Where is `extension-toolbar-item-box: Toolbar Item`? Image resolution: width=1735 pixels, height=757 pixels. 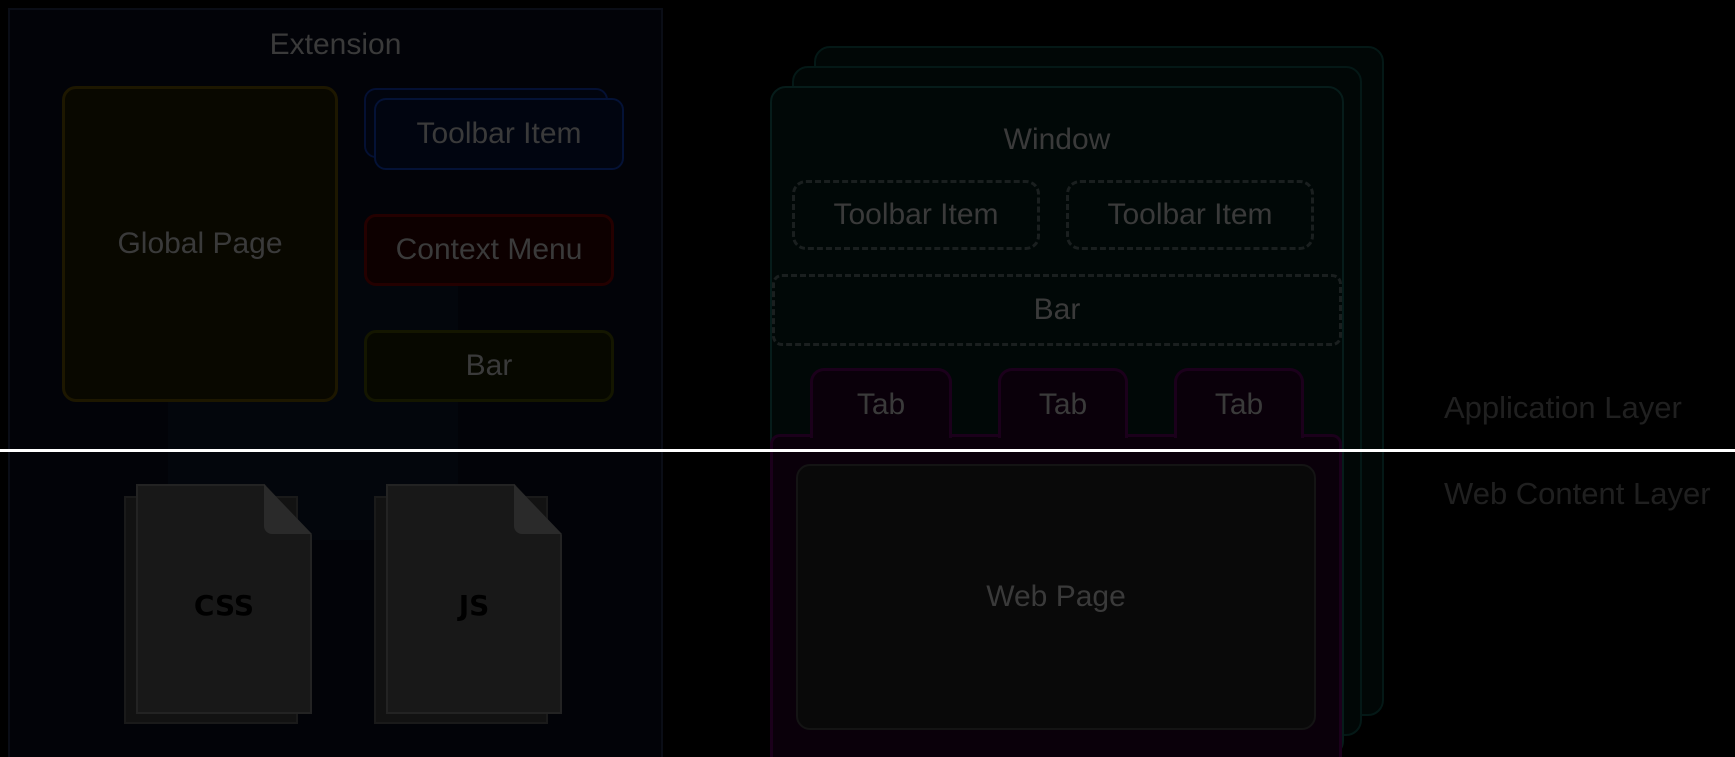 extension-toolbar-item-box: Toolbar Item is located at coordinates (499, 134).